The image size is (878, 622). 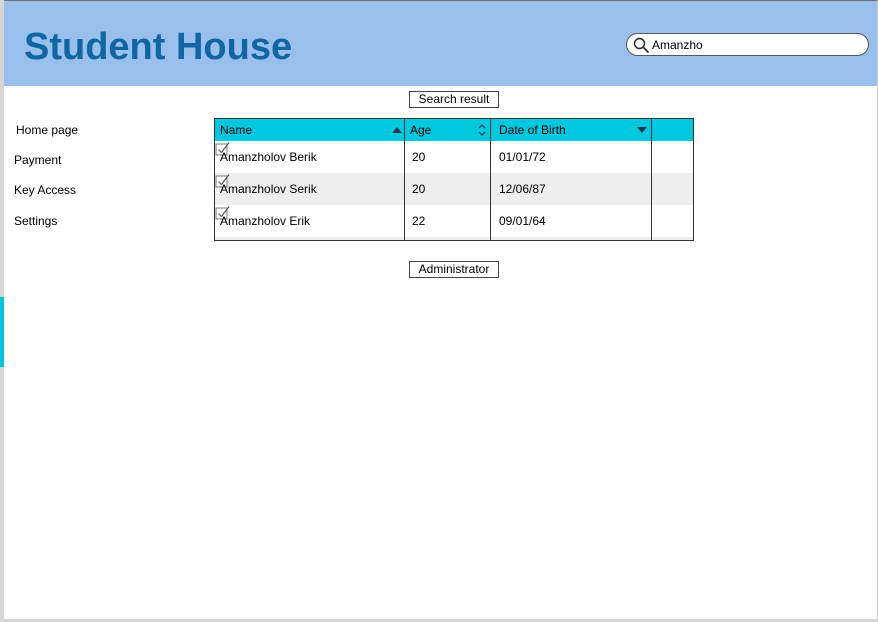 What do you see at coordinates (641, 45) in the screenshot?
I see `search-icon` at bounding box center [641, 45].